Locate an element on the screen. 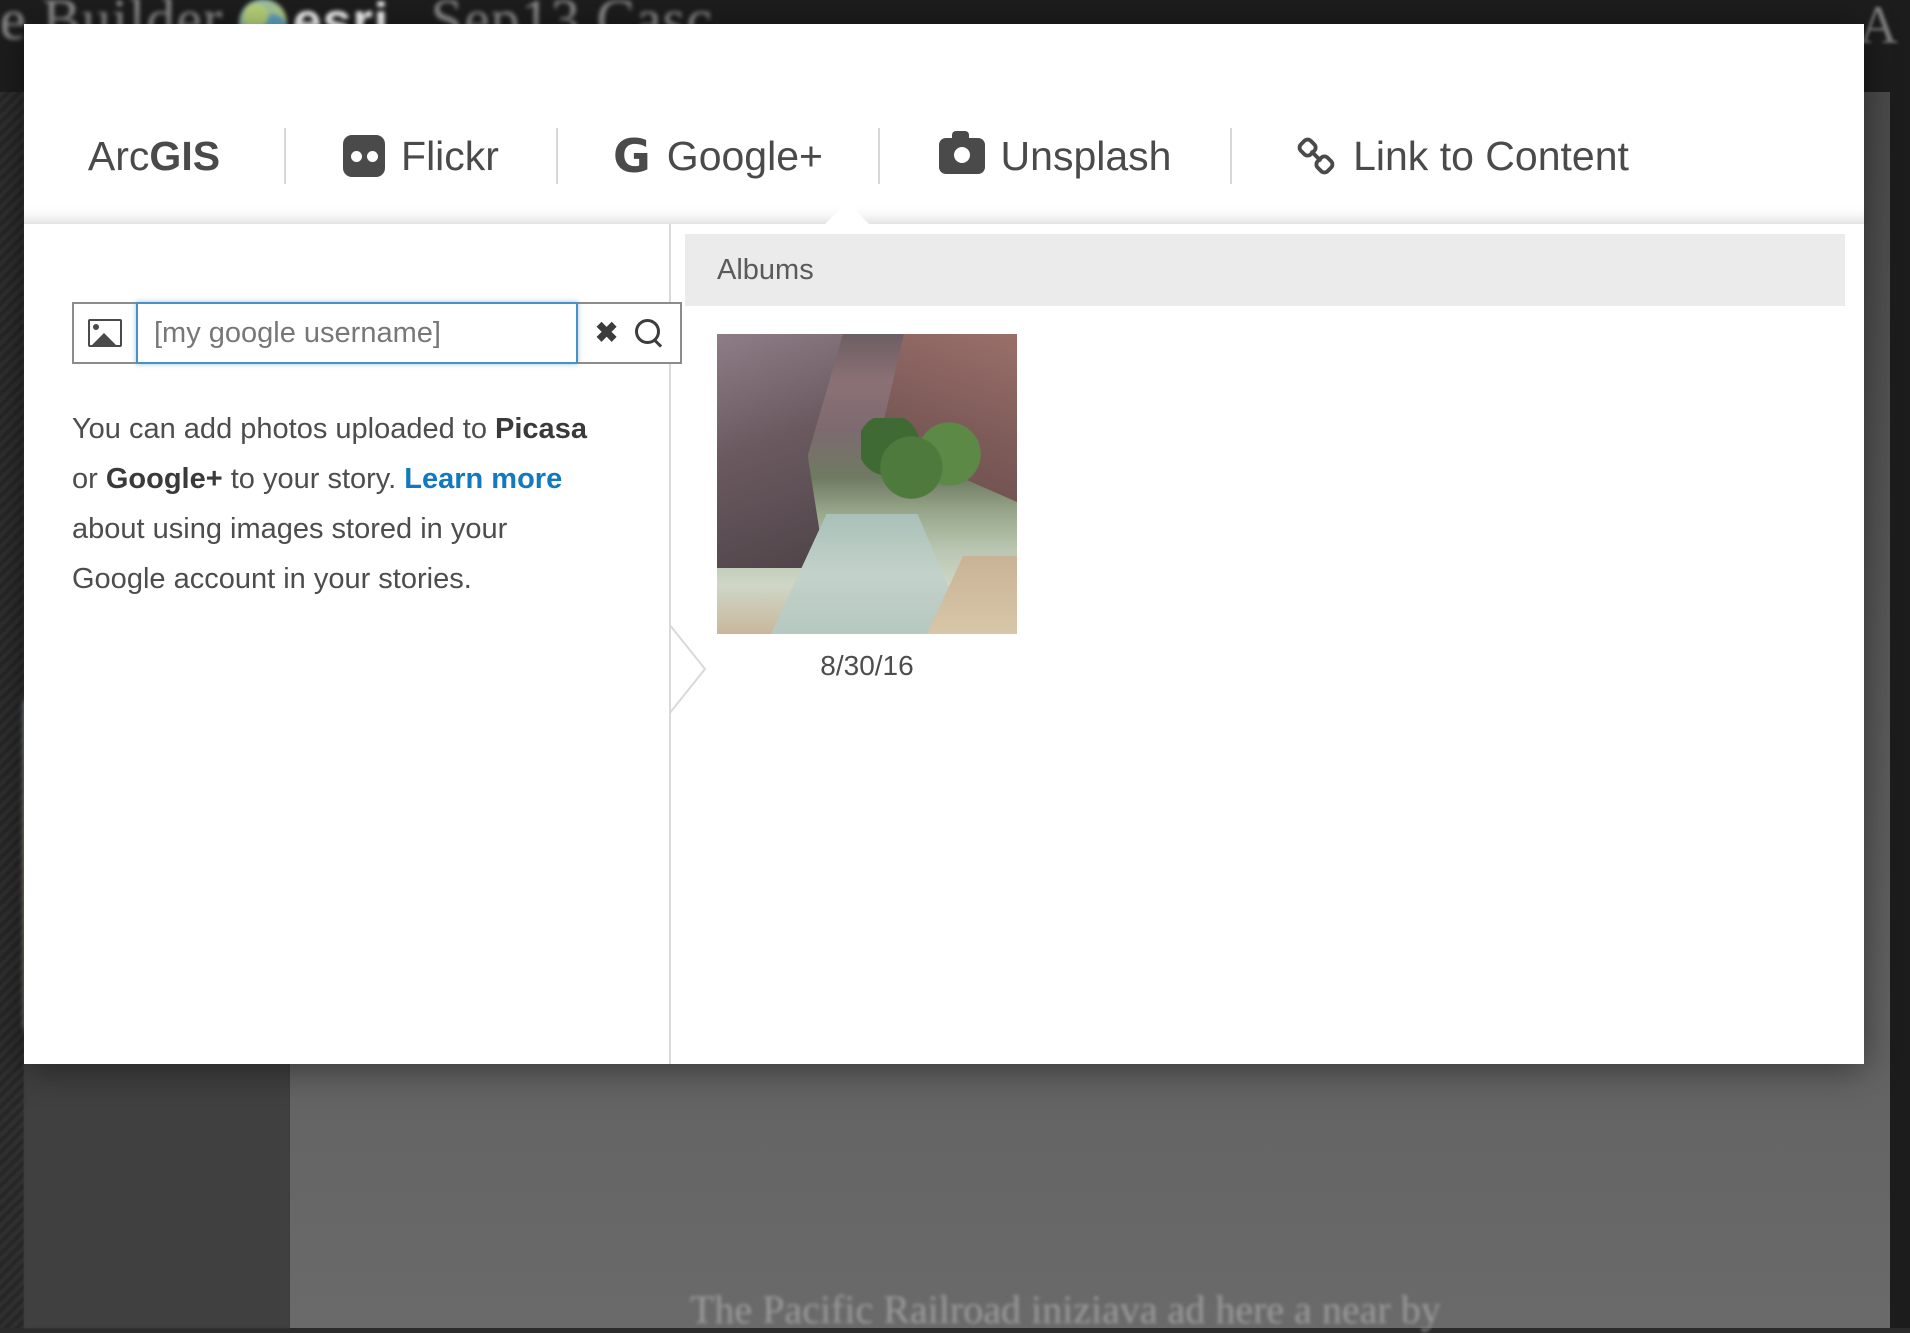 The width and height of the screenshot is (1910, 1333). google-g-icon: G is located at coordinates (632, 156).